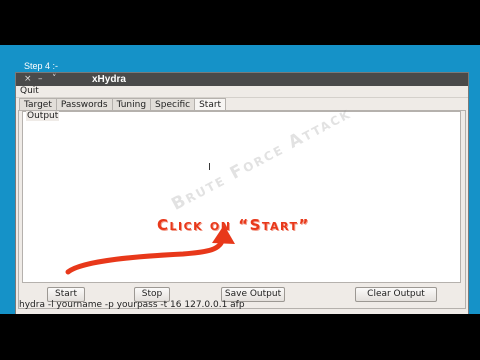 Image resolution: width=480 pixels, height=360 pixels. Describe the element at coordinates (54, 79) in the screenshot. I see `maximize-icon: ˅` at that location.